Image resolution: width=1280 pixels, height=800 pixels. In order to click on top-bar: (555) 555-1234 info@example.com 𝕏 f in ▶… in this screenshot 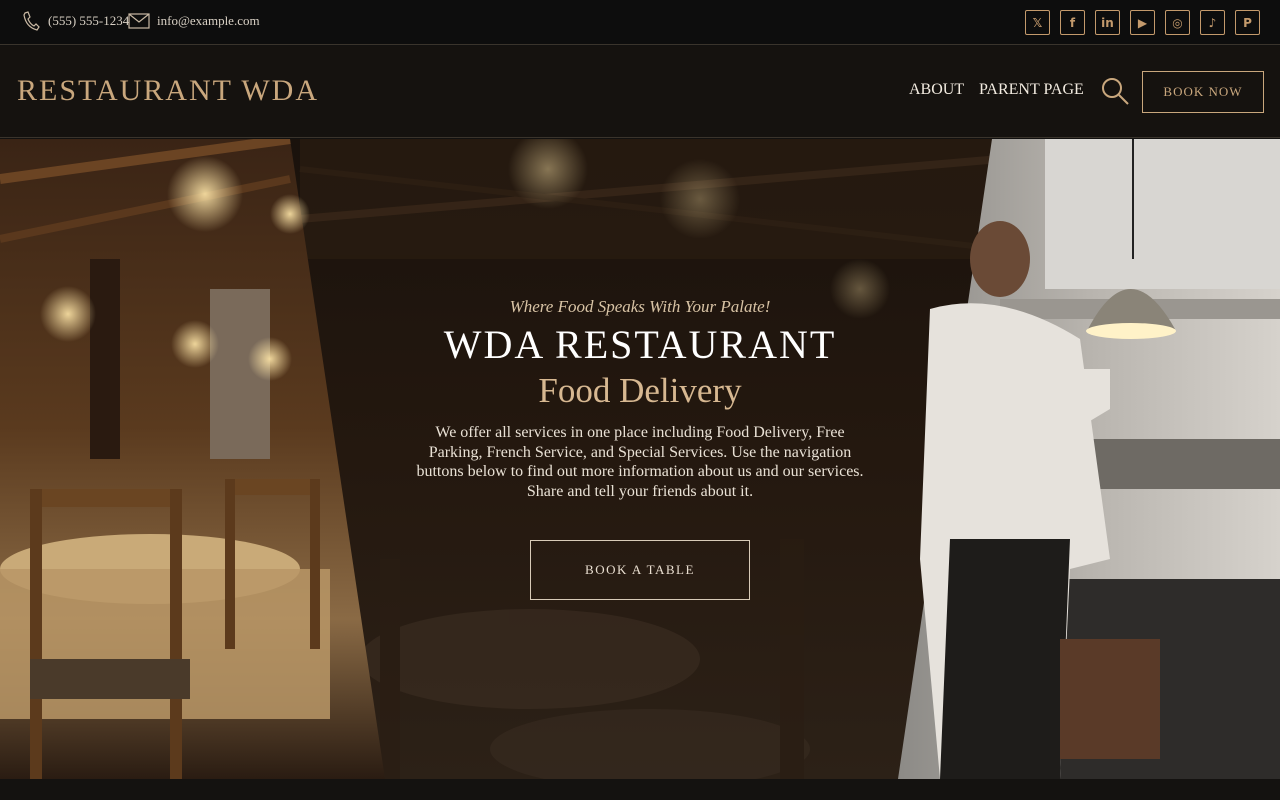, I will do `click(640, 22)`.